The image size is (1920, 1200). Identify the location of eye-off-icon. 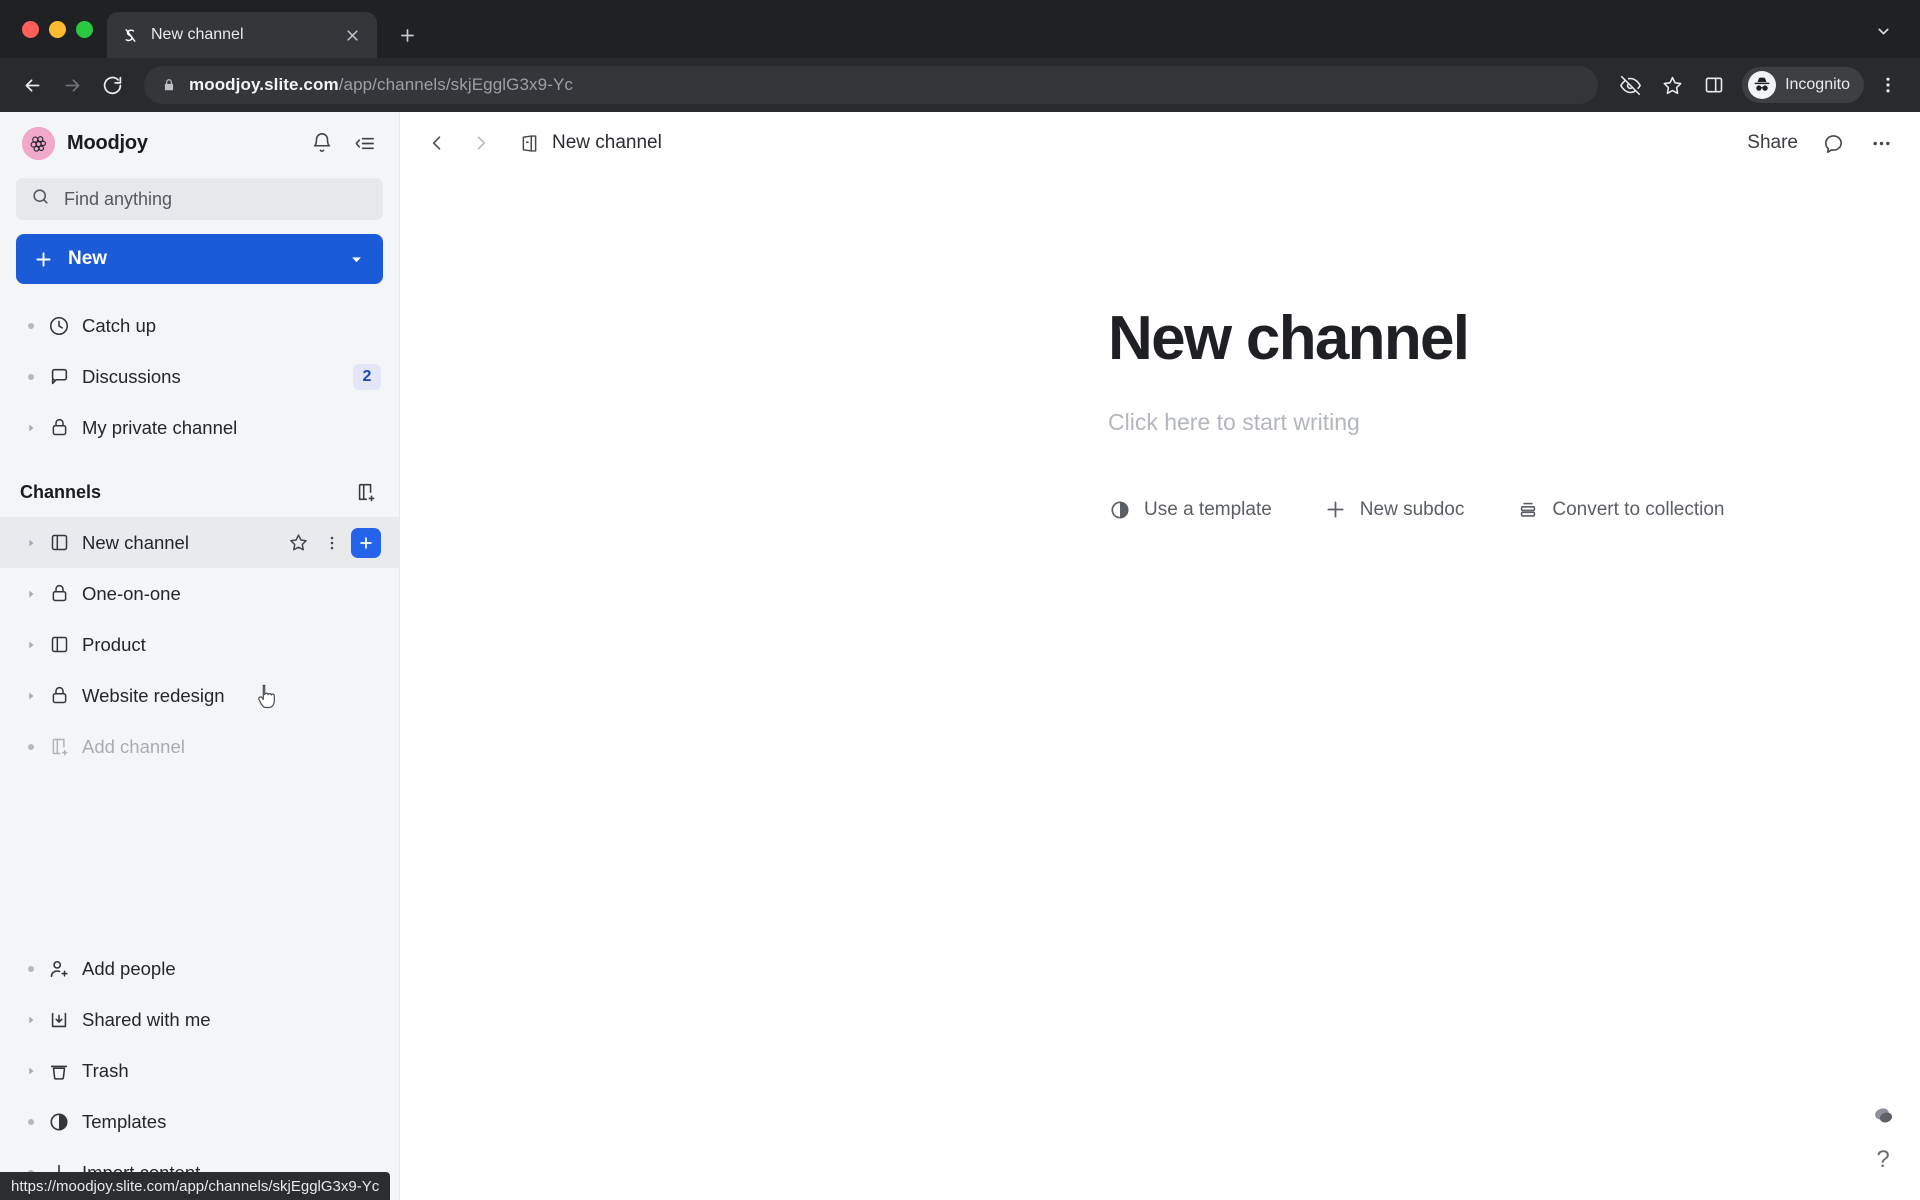
(1630, 85).